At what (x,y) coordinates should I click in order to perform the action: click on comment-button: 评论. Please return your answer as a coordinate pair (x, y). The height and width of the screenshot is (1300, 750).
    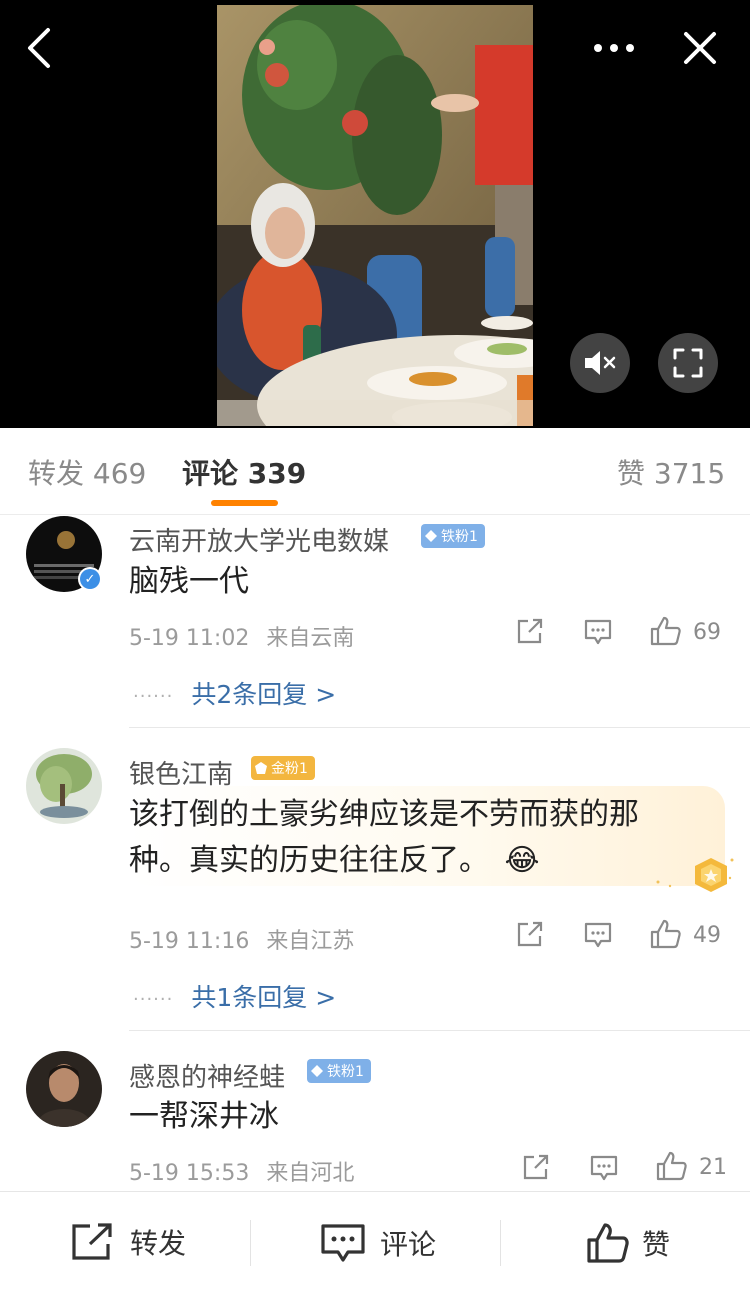
    Looking at the image, I should click on (378, 1243).